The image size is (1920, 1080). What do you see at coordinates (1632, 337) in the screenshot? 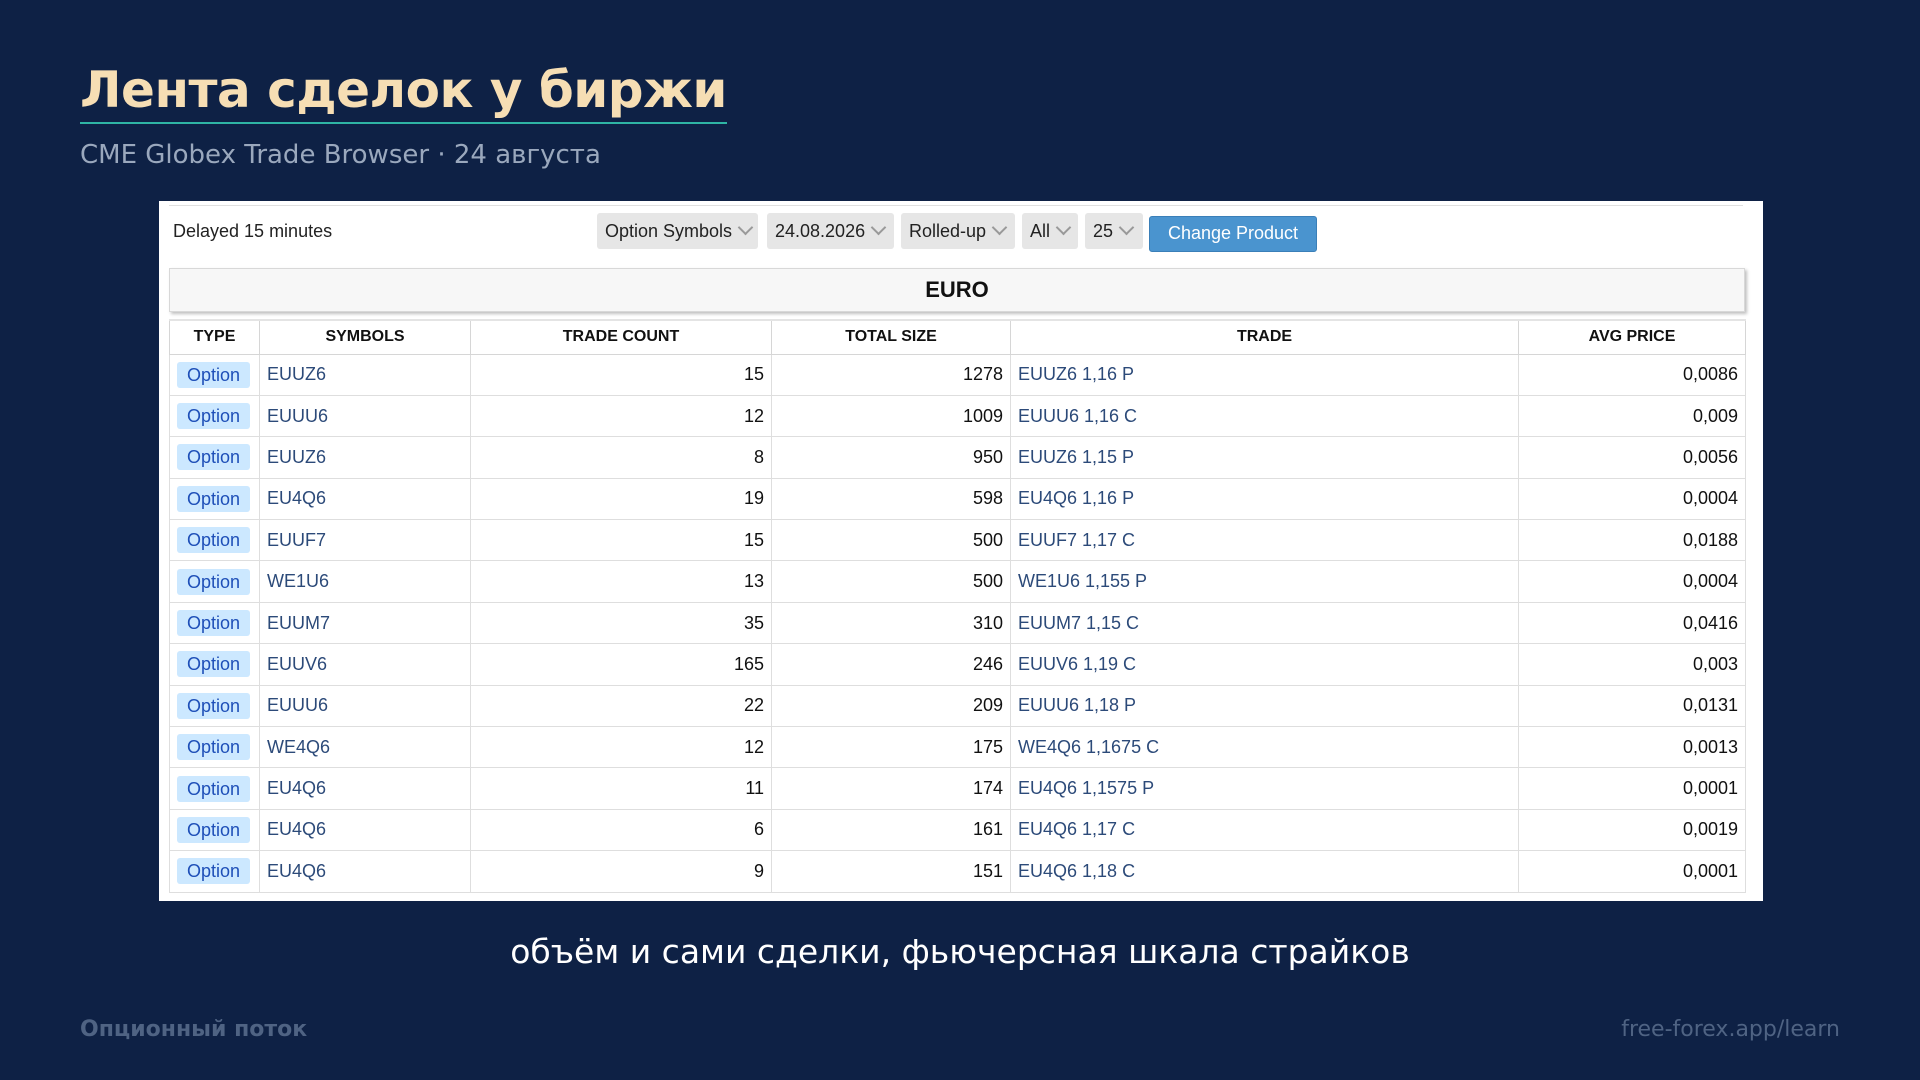
I see `column-header-avg-price: AVG PRICE` at bounding box center [1632, 337].